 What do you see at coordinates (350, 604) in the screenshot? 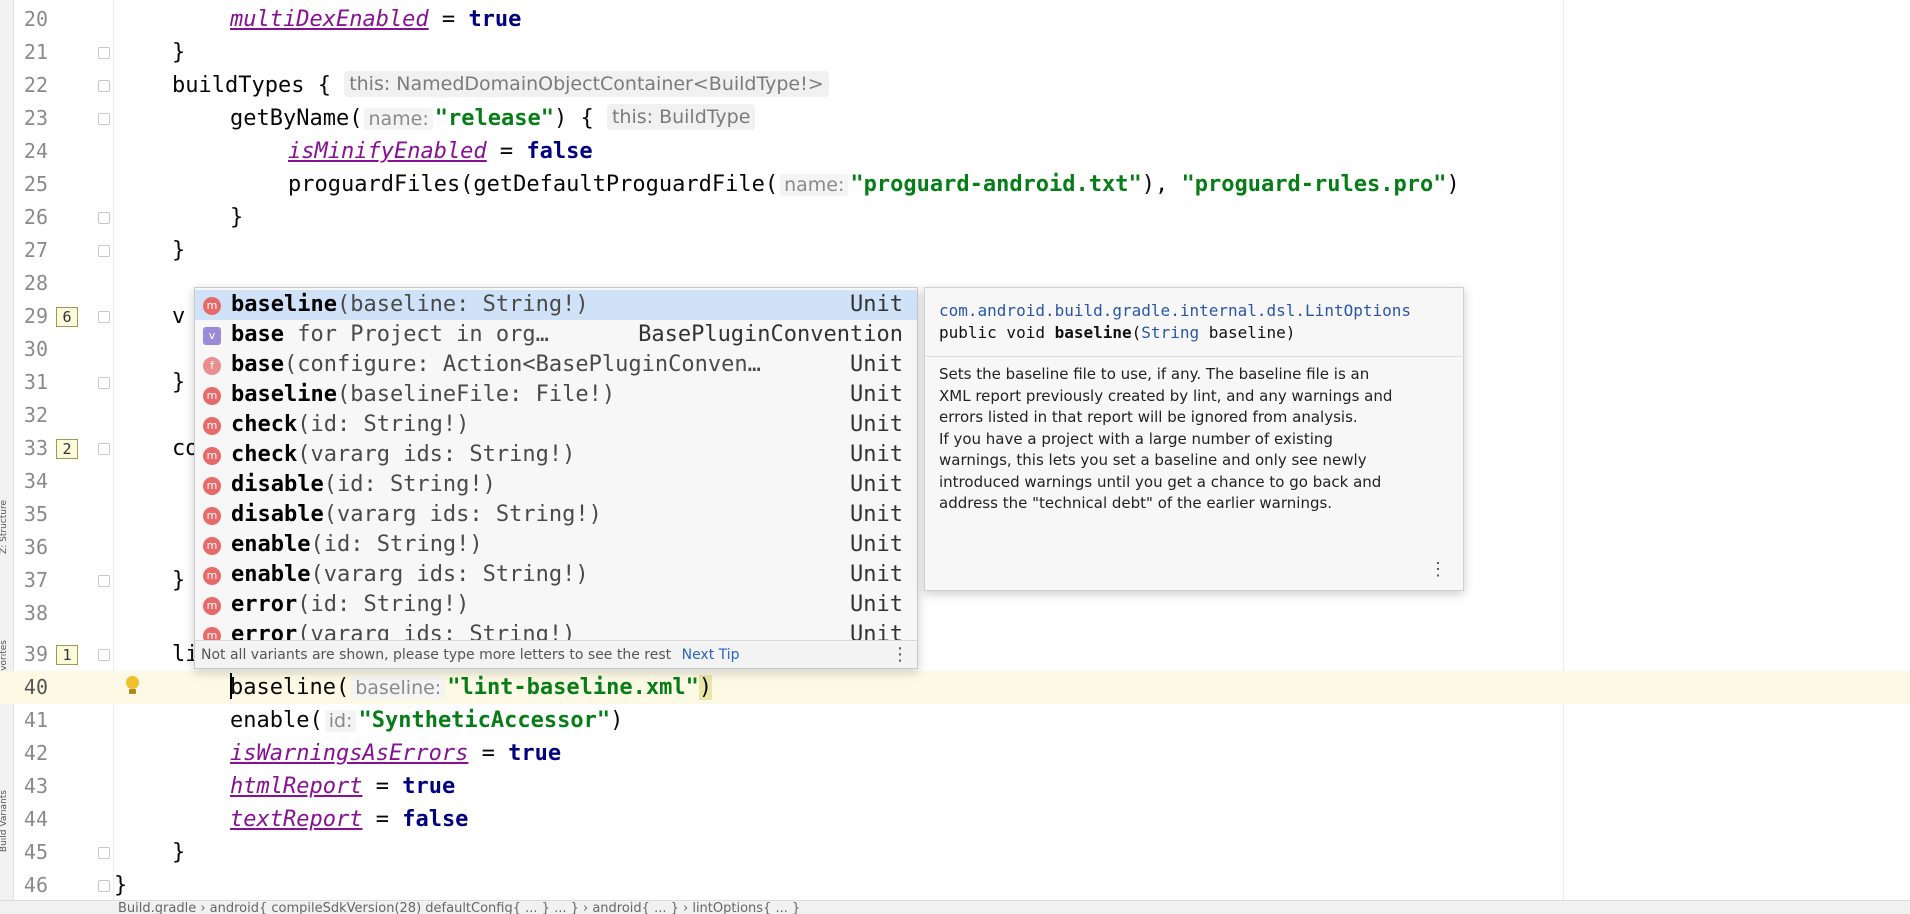
I see `completion-item-name: error(id: String!)` at bounding box center [350, 604].